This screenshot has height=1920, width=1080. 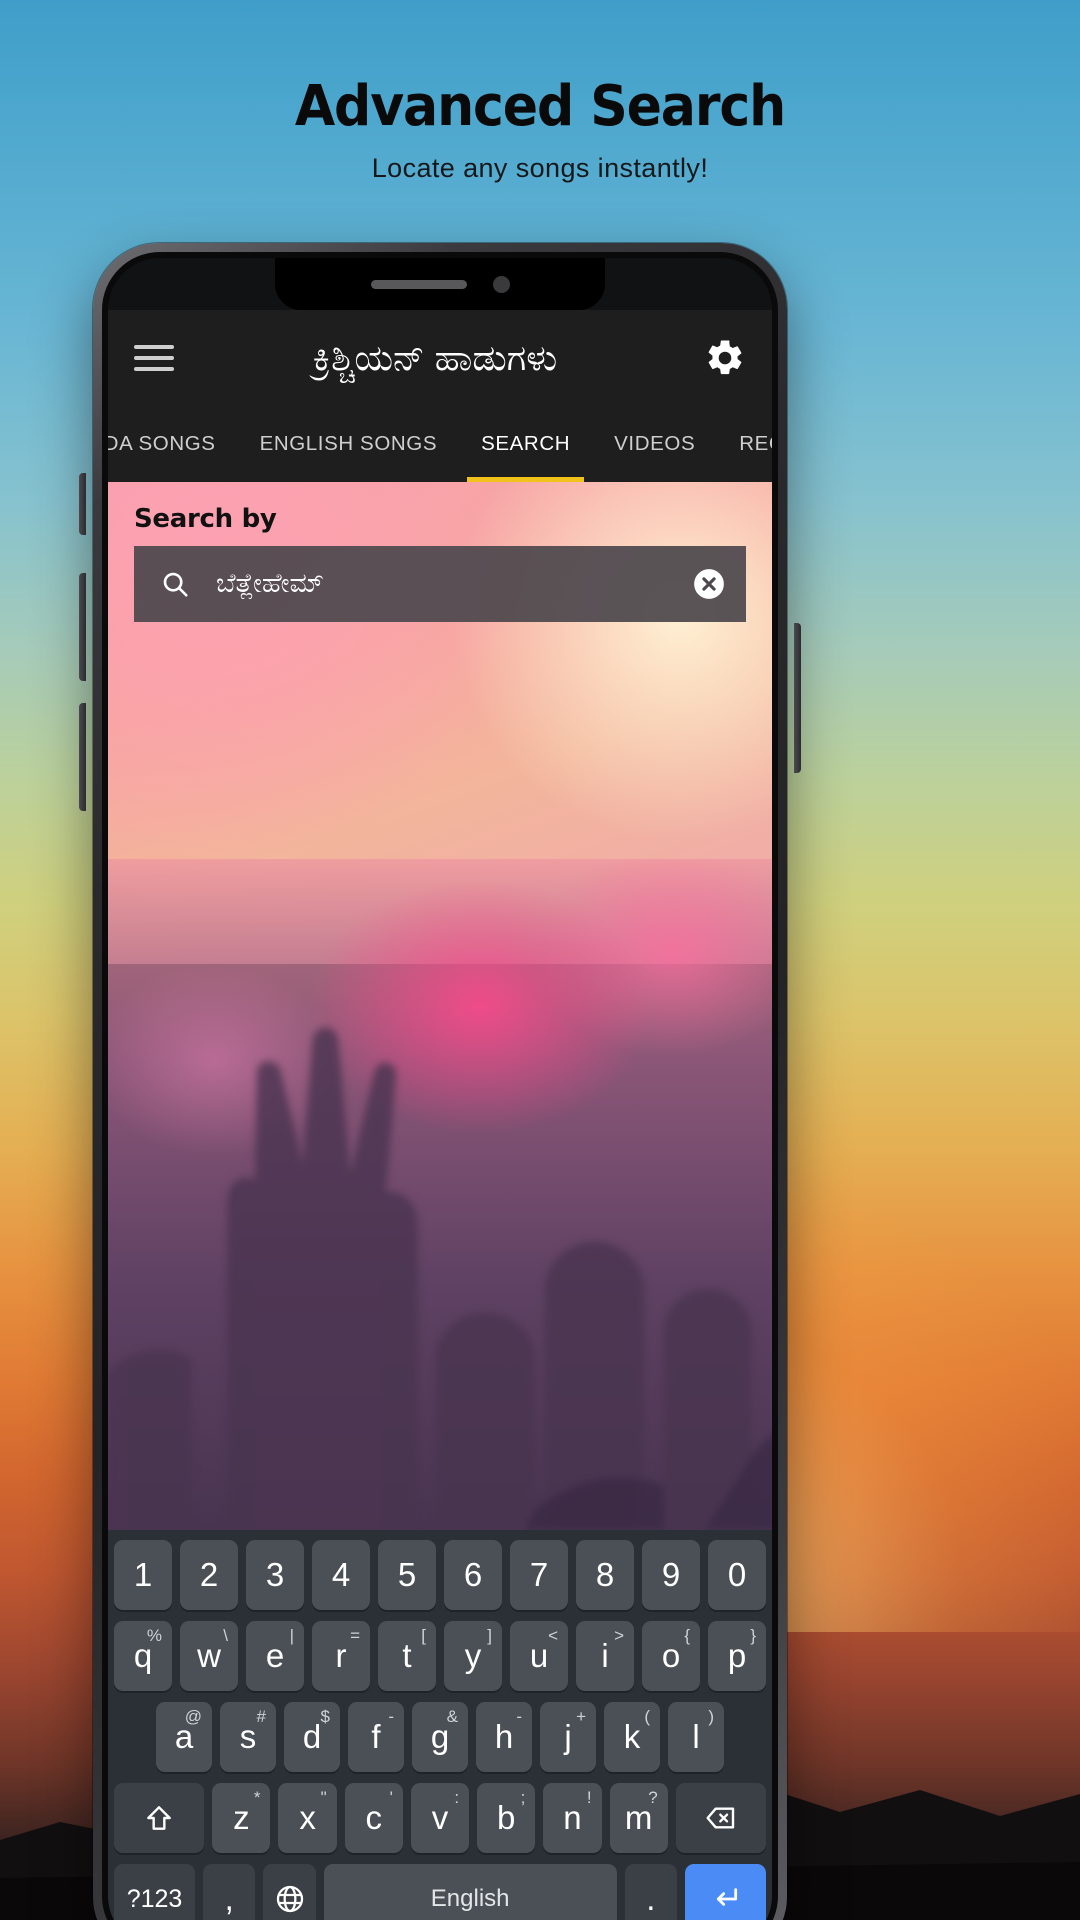 What do you see at coordinates (632, 1737) in the screenshot?
I see `key-k: (k` at bounding box center [632, 1737].